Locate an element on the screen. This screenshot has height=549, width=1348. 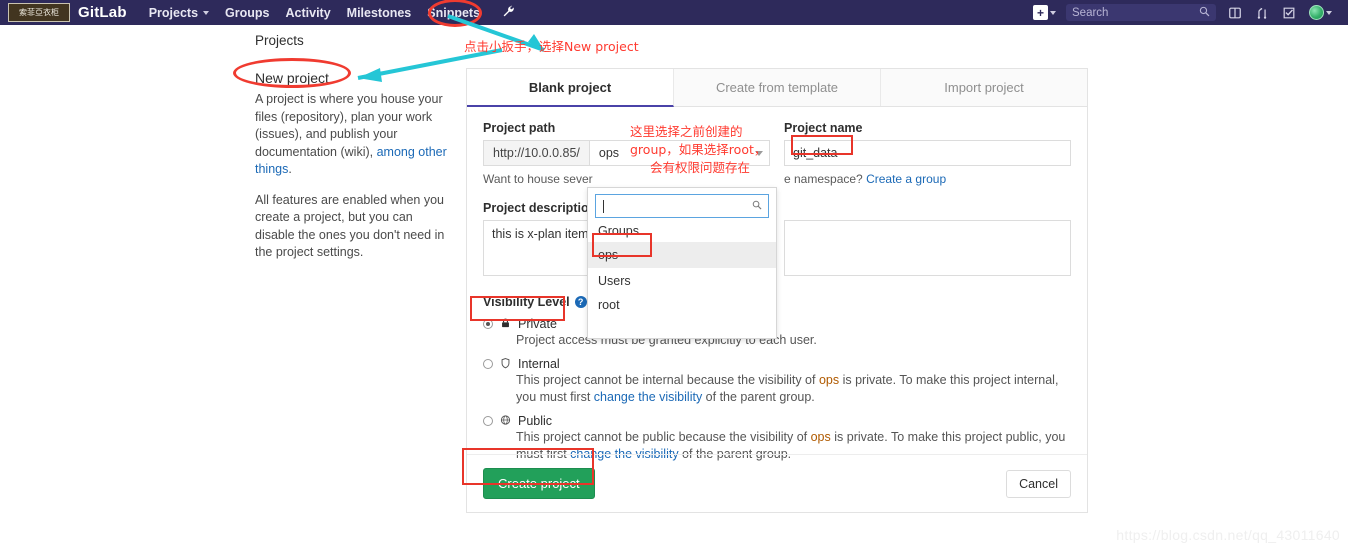
nav-item-snippets-label: Snippets is located at coordinates (454, 12).